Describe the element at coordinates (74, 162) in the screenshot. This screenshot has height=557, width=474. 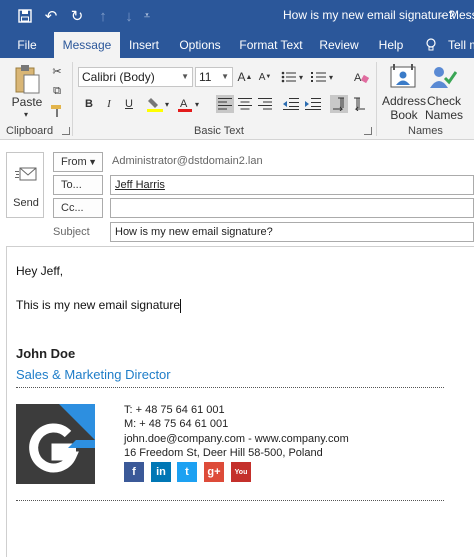
I see `from-label: From` at that location.